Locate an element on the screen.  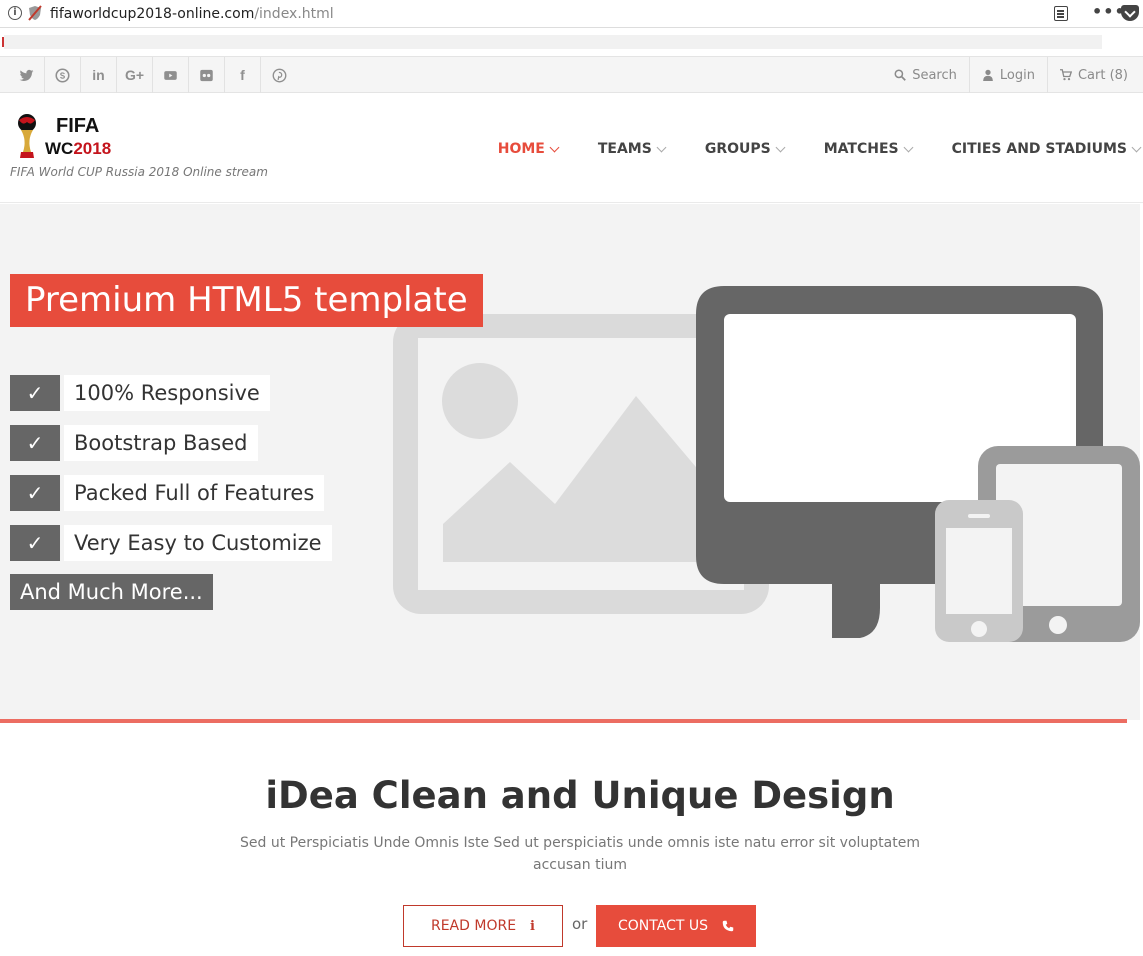
cart-icon is located at coordinates (1065, 75).